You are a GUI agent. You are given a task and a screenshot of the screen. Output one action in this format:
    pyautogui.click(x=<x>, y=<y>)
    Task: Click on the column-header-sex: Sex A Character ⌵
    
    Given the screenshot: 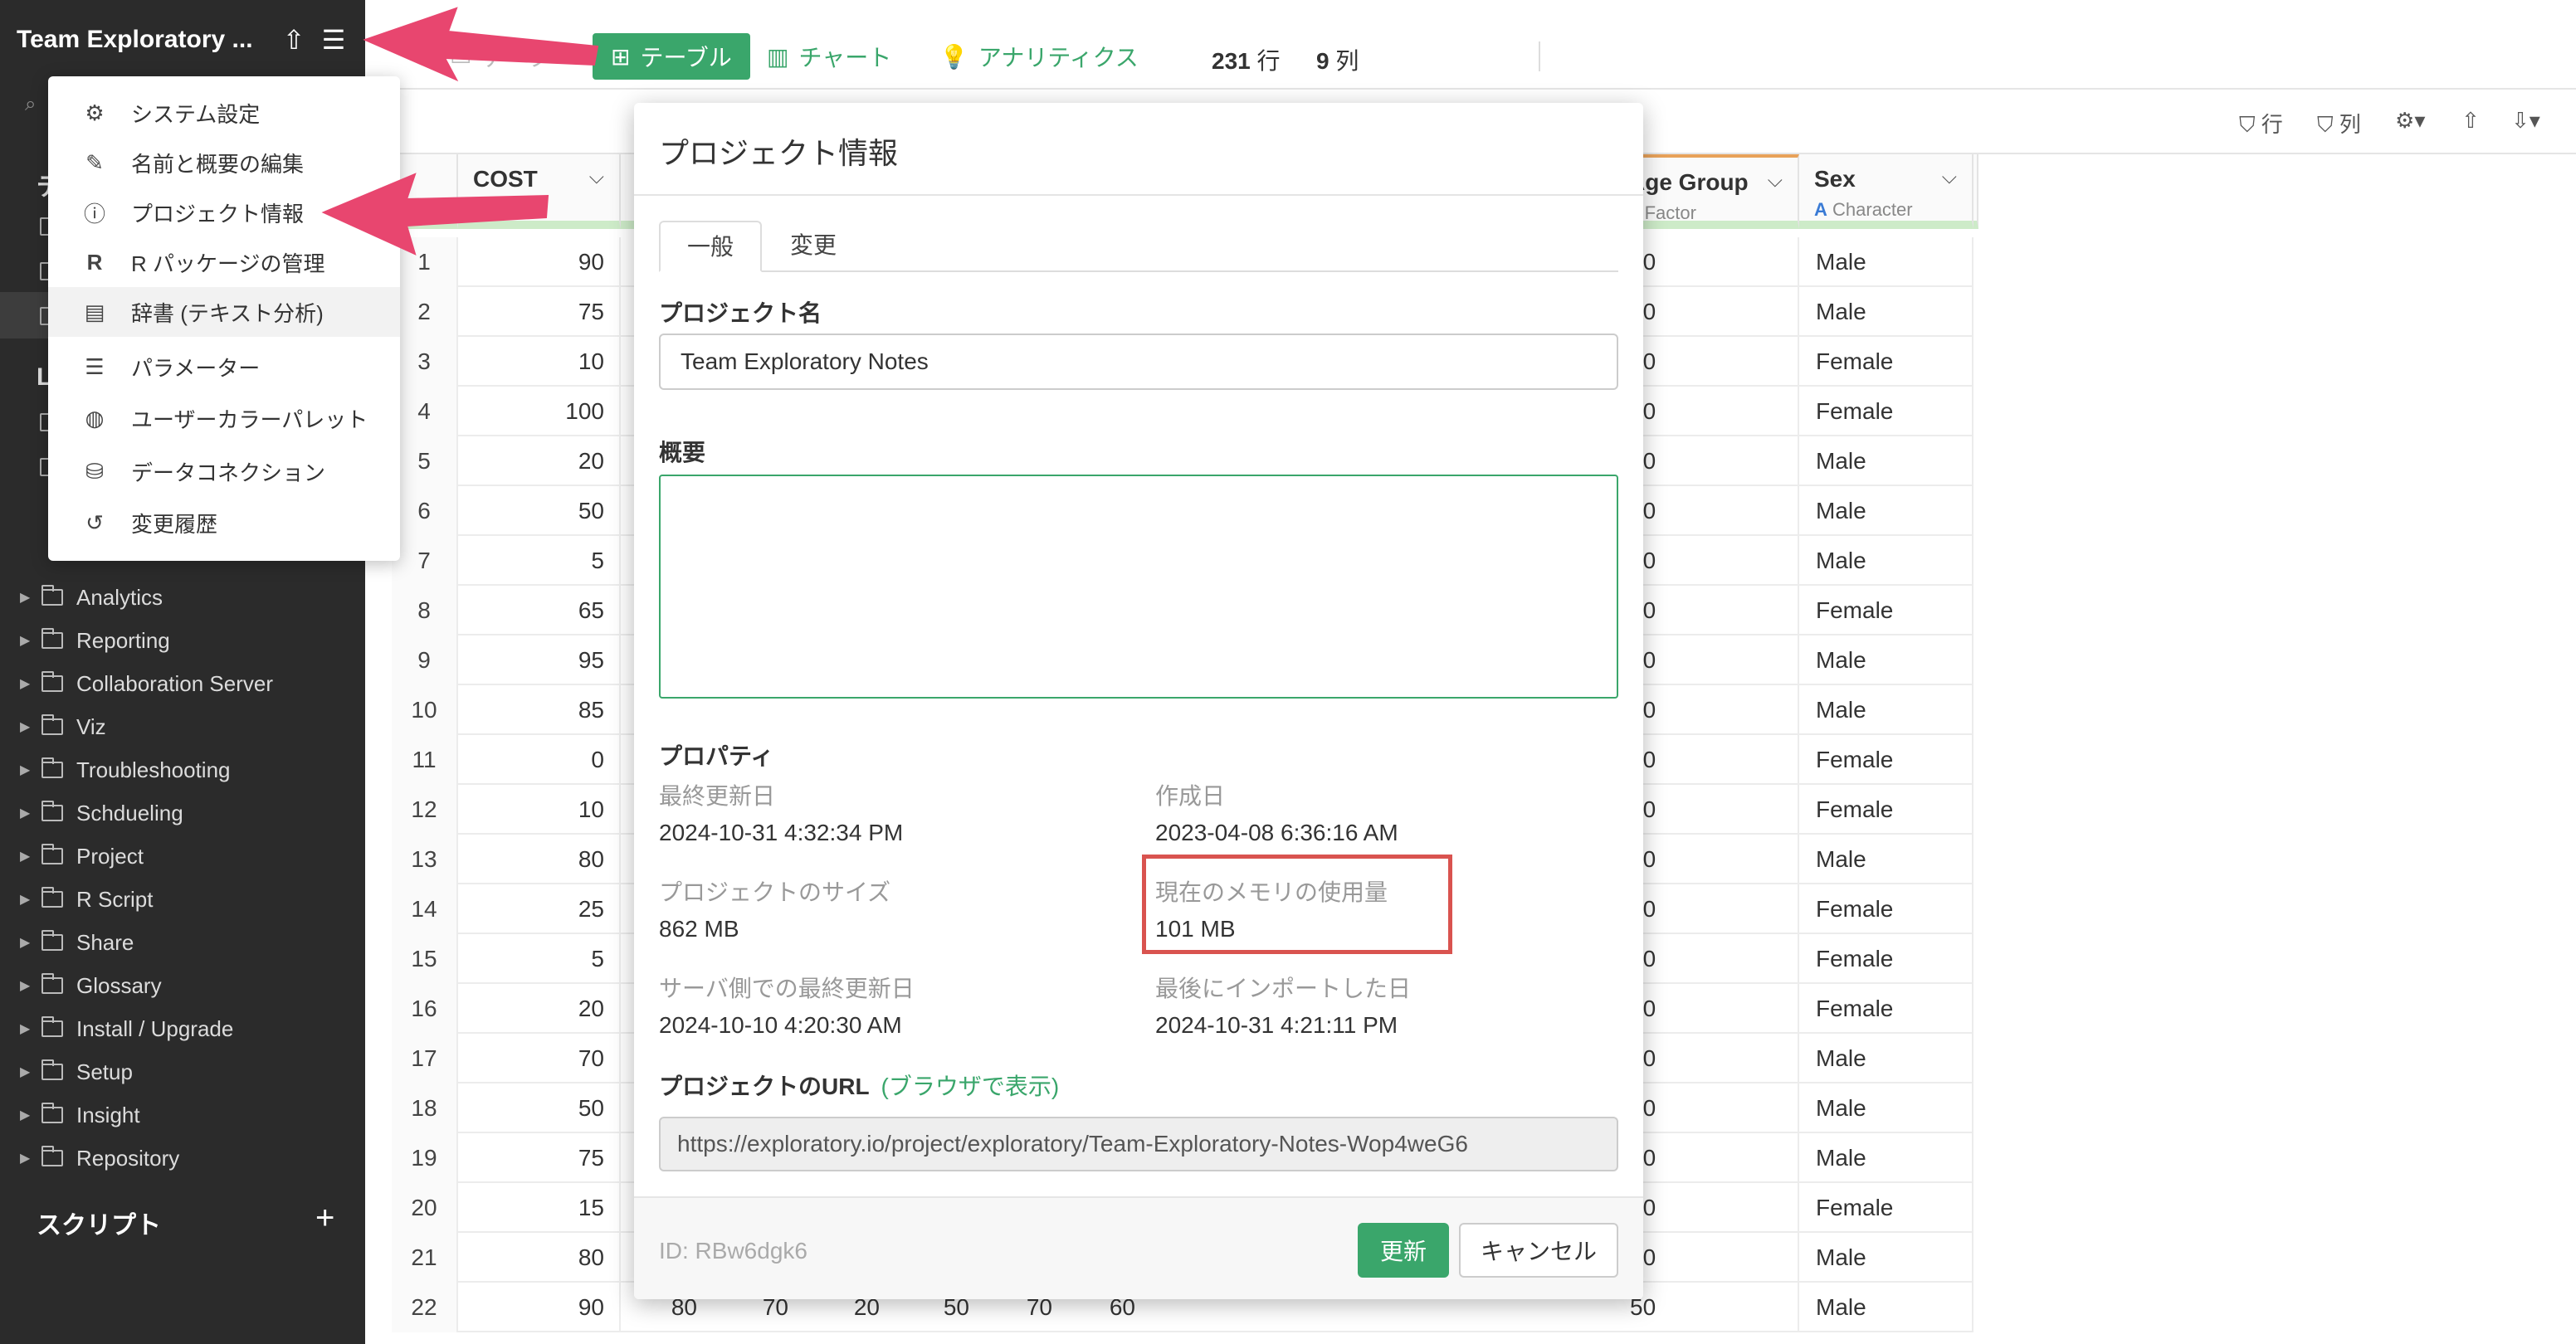 What is the action you would take?
    pyautogui.click(x=1886, y=191)
    